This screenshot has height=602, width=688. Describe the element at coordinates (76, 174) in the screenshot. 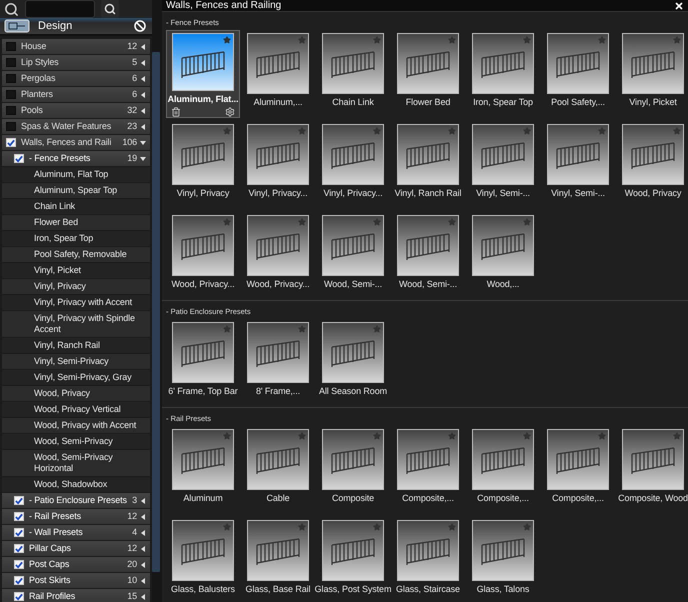

I see `preset-item: Aluminum, Flat Top` at that location.